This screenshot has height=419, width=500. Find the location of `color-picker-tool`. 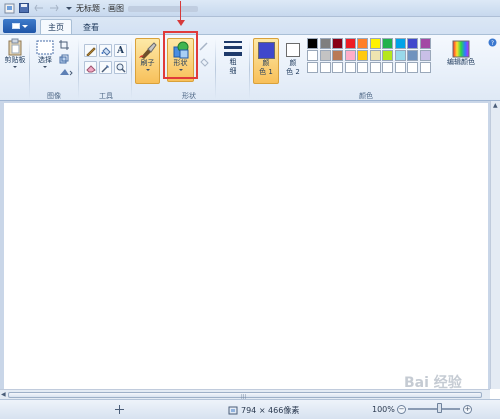

color-picker-tool is located at coordinates (105, 67).